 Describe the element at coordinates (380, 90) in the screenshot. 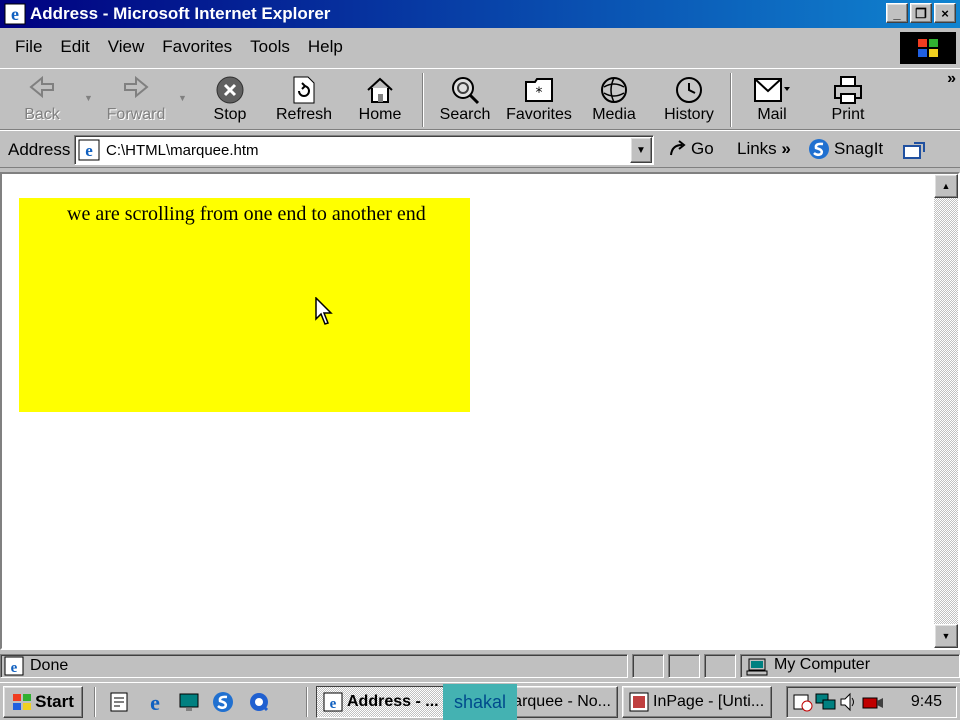

I see `home-icon` at that location.